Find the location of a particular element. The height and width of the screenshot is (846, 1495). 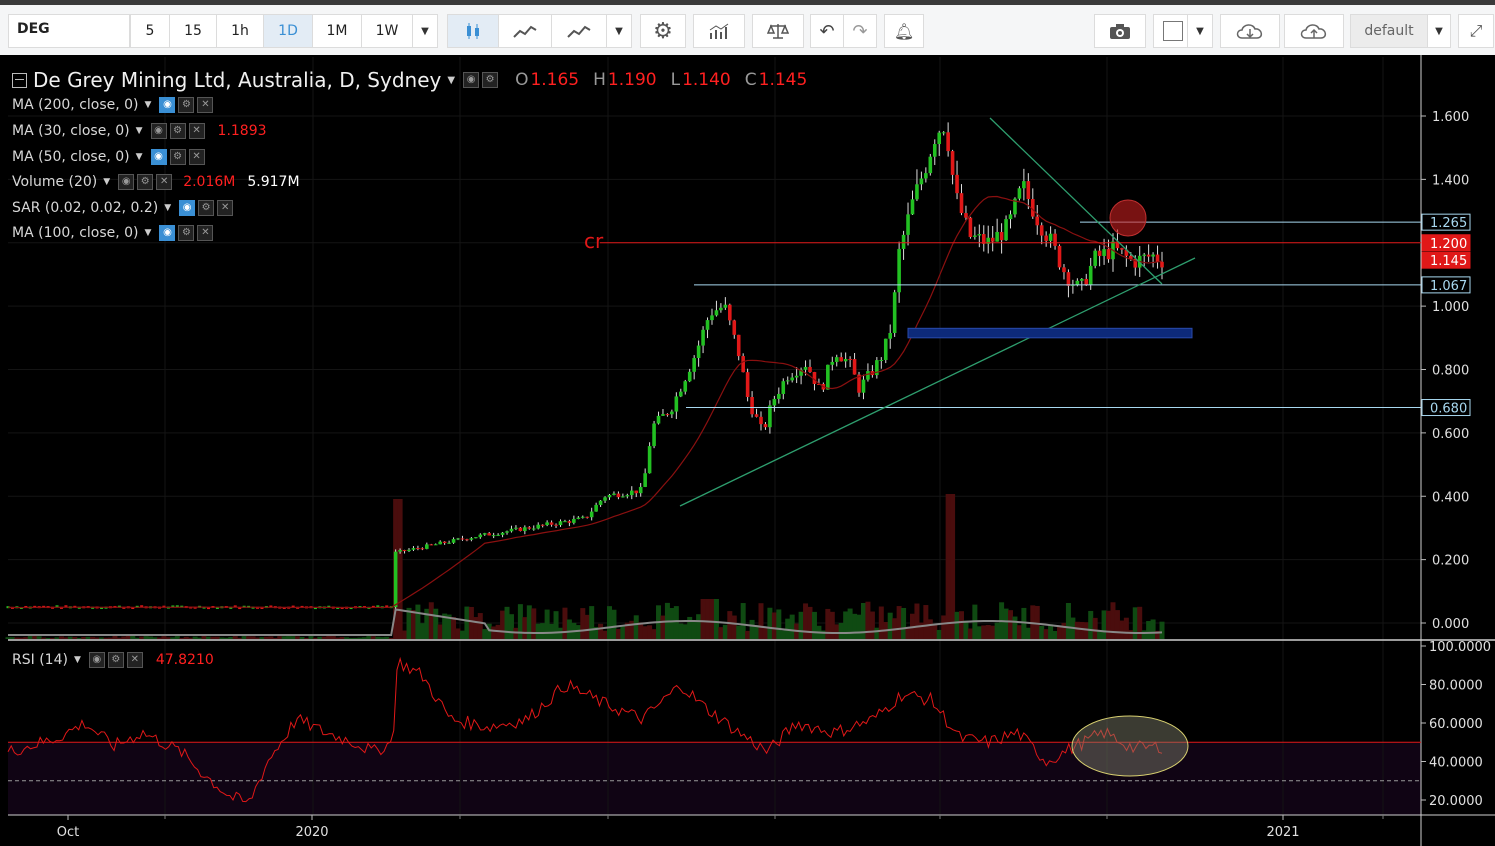

collapse-legend-icon is located at coordinates (19, 80).